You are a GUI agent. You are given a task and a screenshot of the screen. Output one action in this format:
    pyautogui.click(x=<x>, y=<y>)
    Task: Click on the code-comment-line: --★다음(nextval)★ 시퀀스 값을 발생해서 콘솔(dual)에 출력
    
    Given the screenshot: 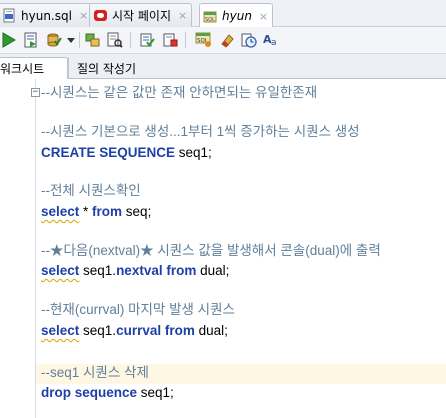 What is the action you would take?
    pyautogui.click(x=211, y=250)
    